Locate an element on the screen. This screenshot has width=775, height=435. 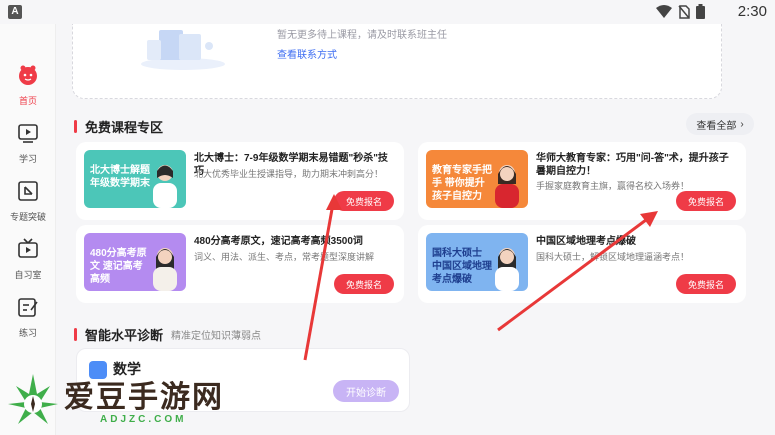
empty-state-message: 暂无更多待上课程，请及时联系班主任 is located at coordinates (362, 35).